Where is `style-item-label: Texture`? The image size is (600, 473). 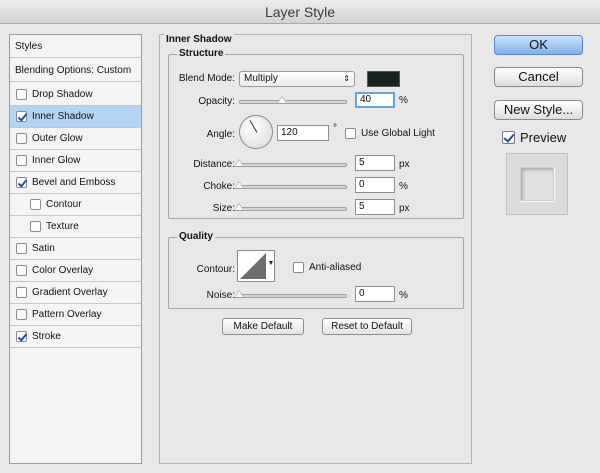
style-item-label: Texture is located at coordinates (62, 226).